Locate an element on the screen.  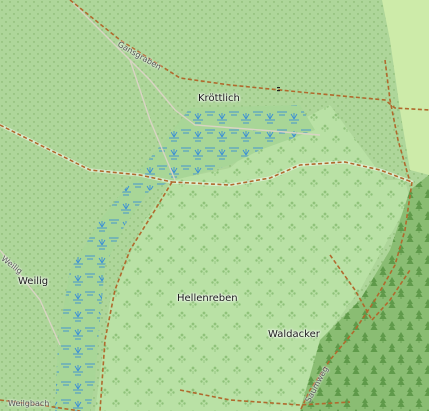
place-label-hellenreben: Hellenreben is located at coordinates (207, 299).